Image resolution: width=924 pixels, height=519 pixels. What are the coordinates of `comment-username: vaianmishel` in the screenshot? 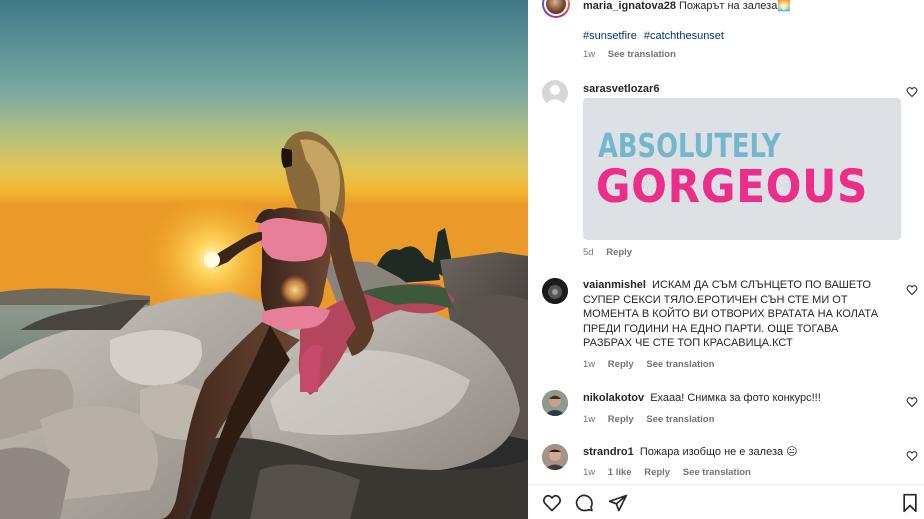 It's located at (614, 285).